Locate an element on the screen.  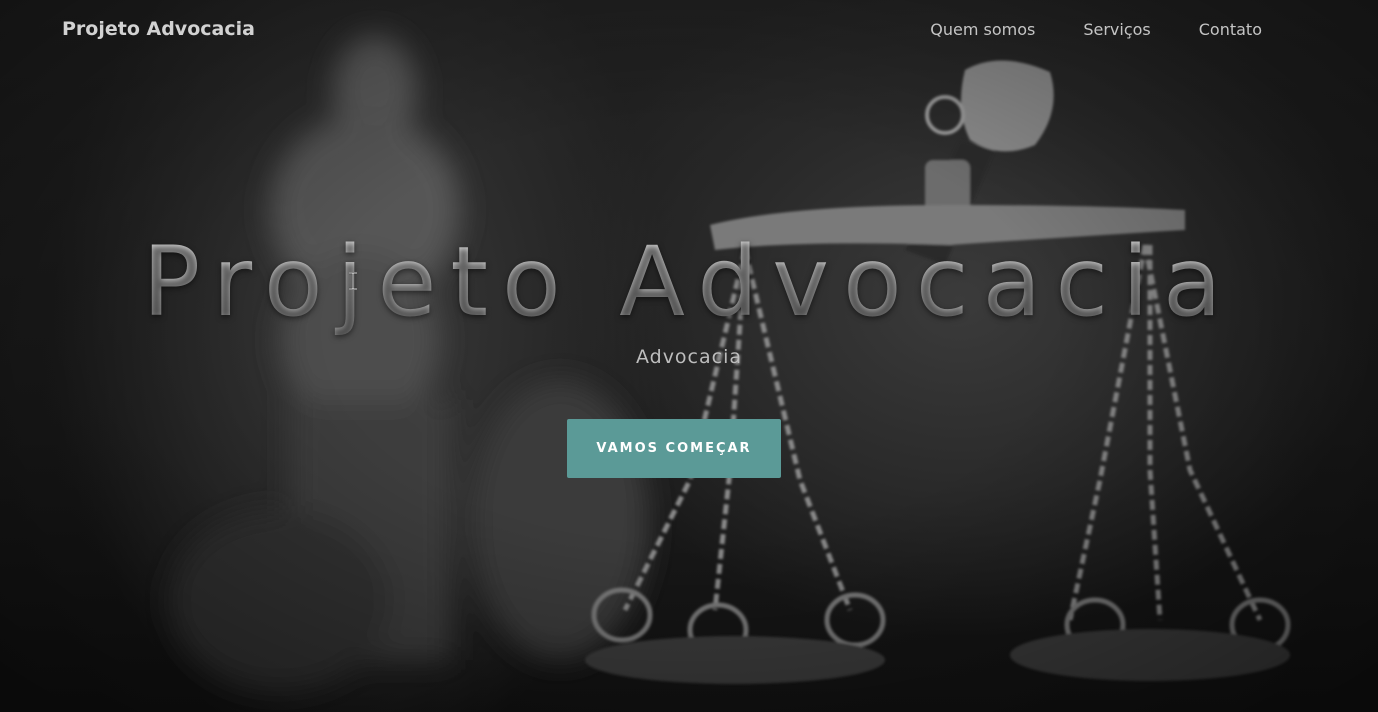
brand-logo-link: Projeto Advocacia is located at coordinates (158, 29).